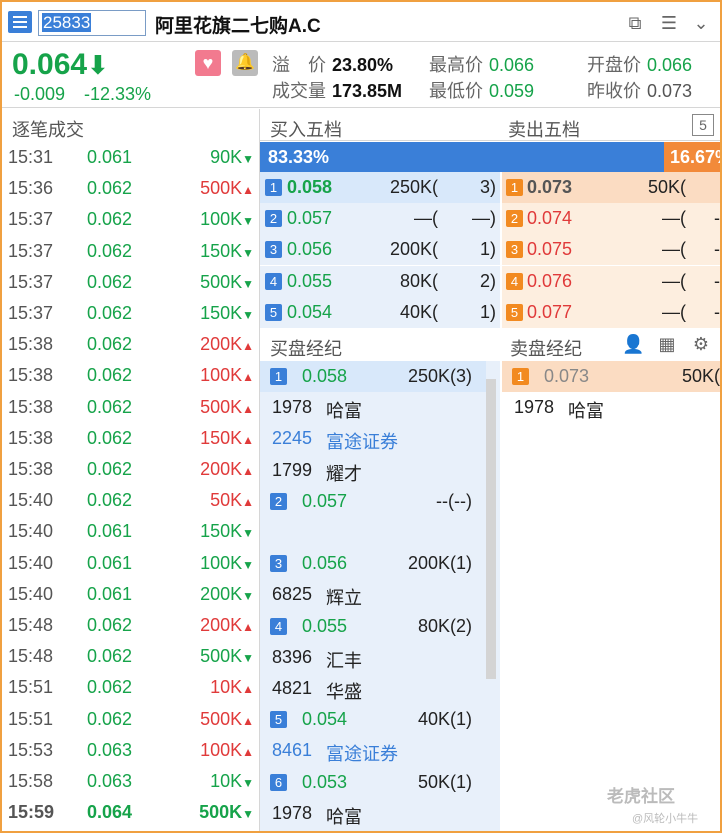  I want to click on broker-id: 1978, so click(292, 812).